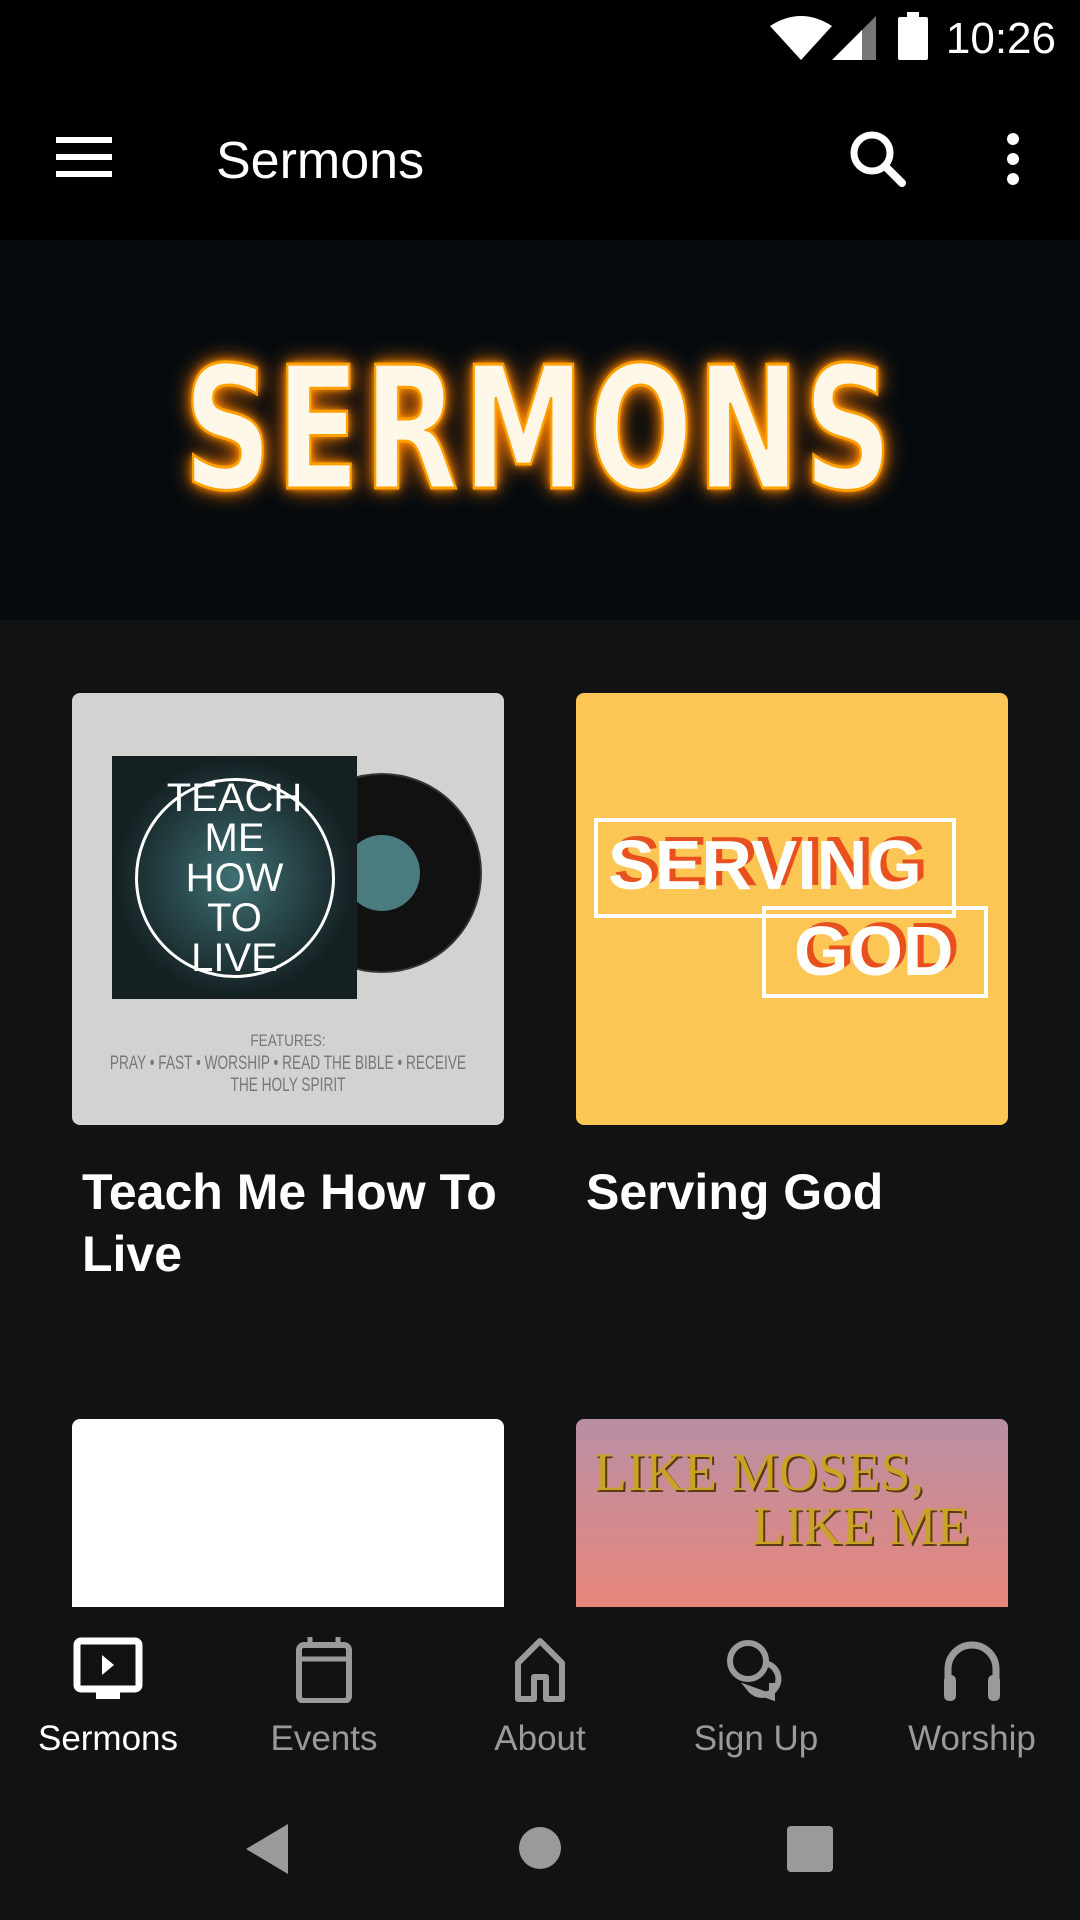  What do you see at coordinates (1013, 159) in the screenshot?
I see `more-vert-icon` at bounding box center [1013, 159].